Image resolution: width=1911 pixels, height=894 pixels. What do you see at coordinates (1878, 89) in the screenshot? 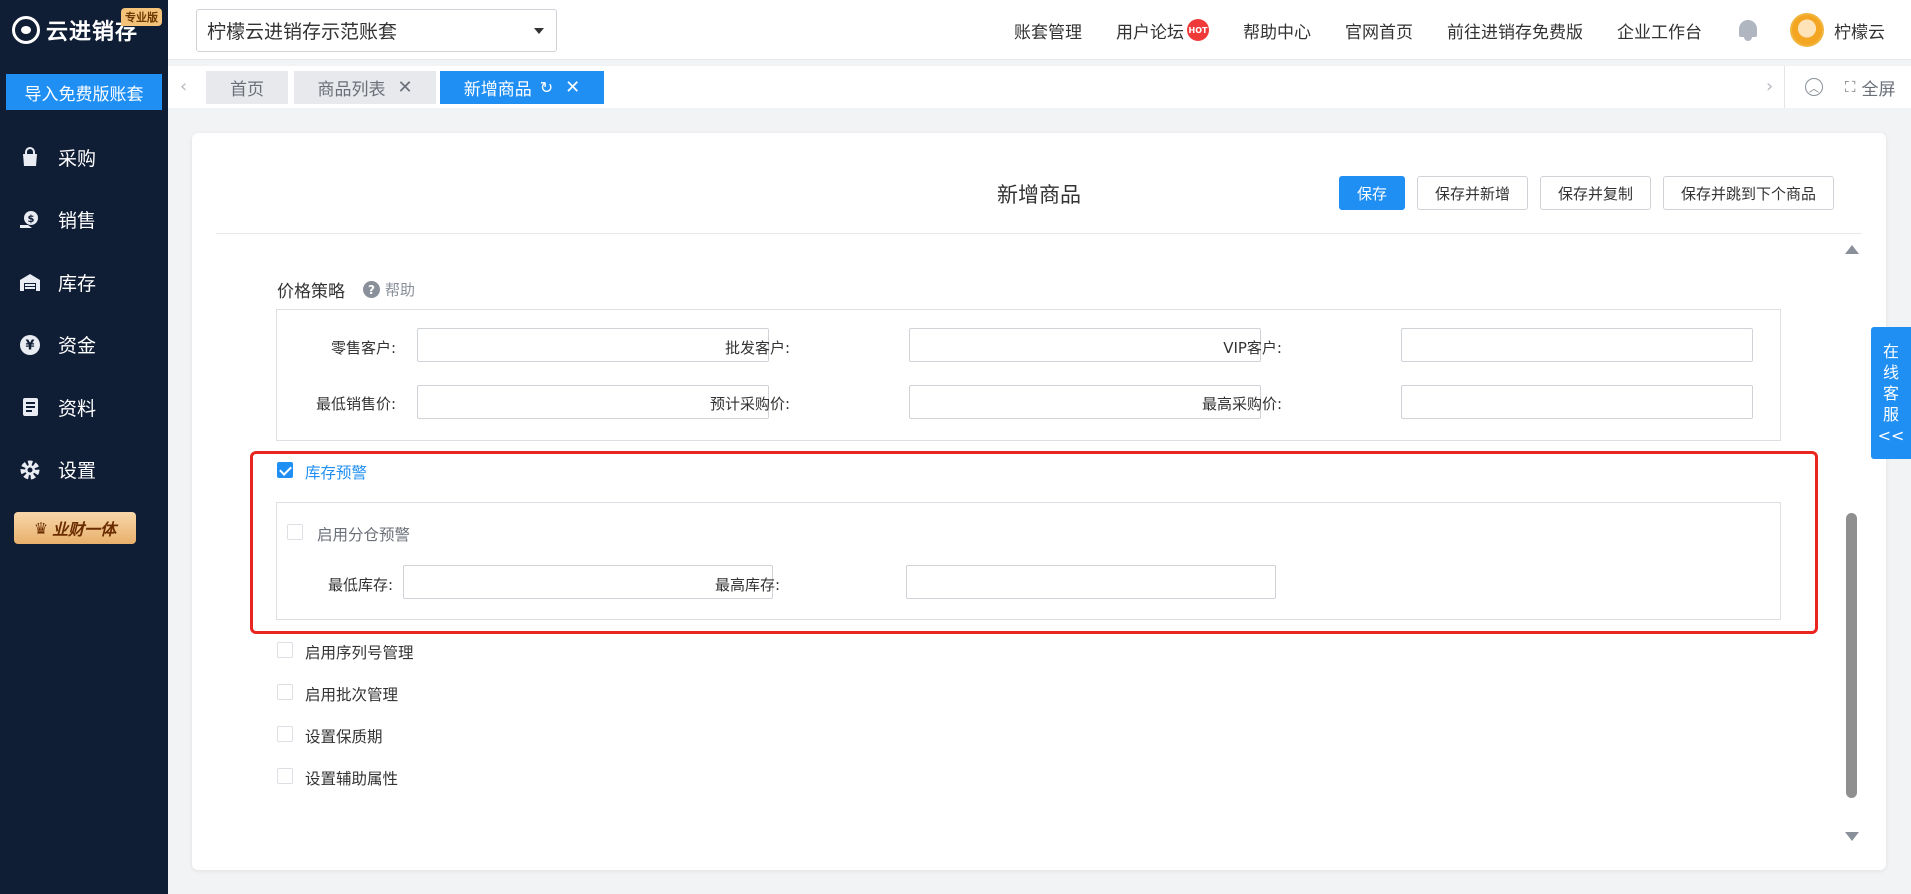
I see `fullscreen-label: 全屏` at bounding box center [1878, 89].